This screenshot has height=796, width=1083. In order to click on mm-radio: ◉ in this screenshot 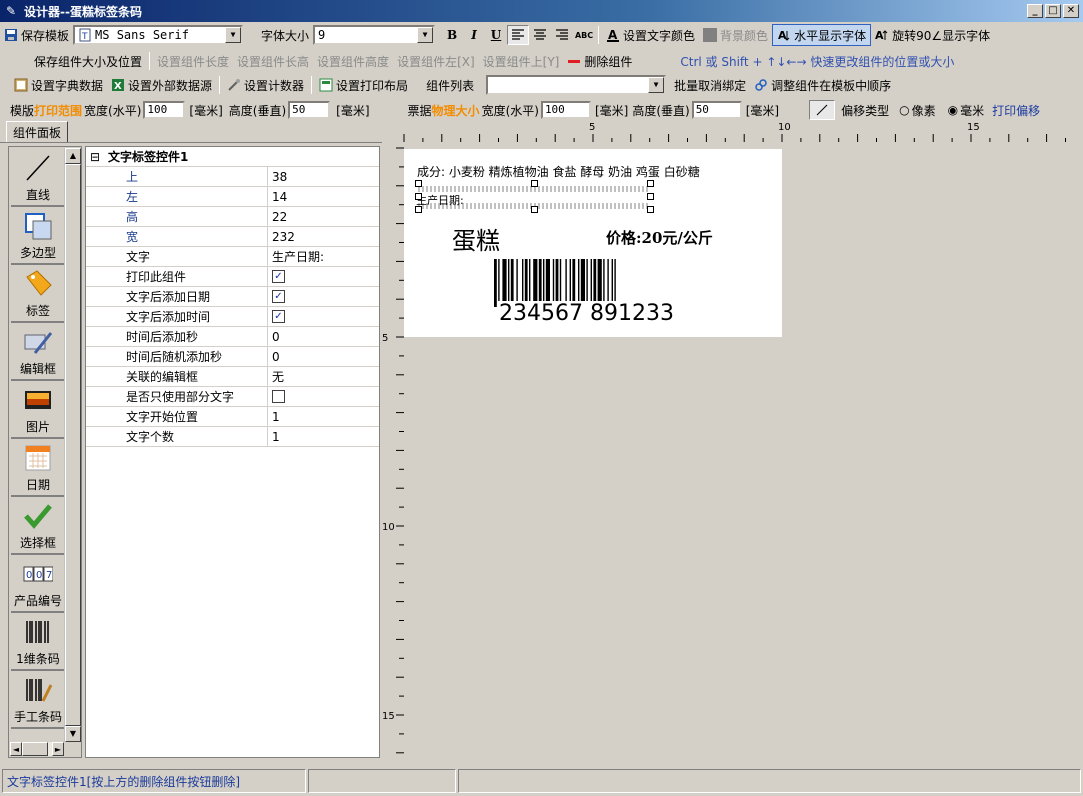, I will do `click(953, 110)`.